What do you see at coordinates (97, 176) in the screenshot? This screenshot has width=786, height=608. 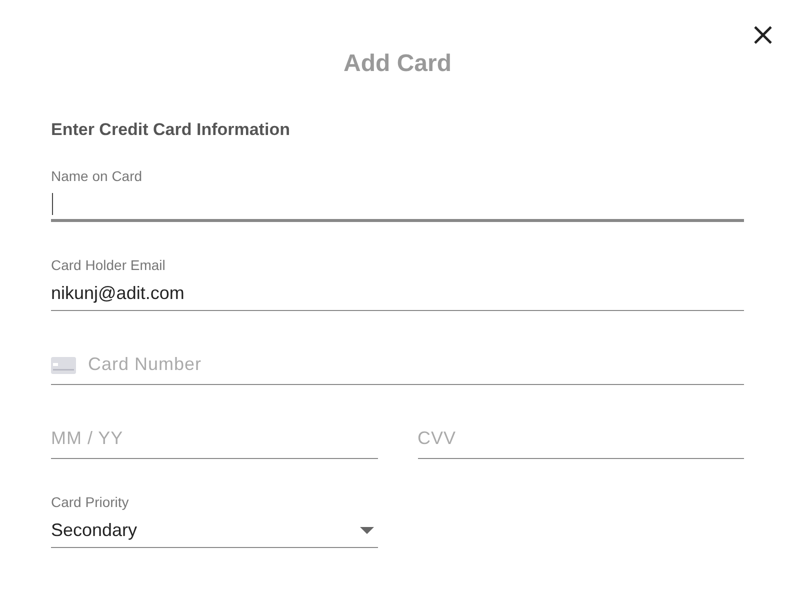 I see `field-label: Name on Card` at bounding box center [97, 176].